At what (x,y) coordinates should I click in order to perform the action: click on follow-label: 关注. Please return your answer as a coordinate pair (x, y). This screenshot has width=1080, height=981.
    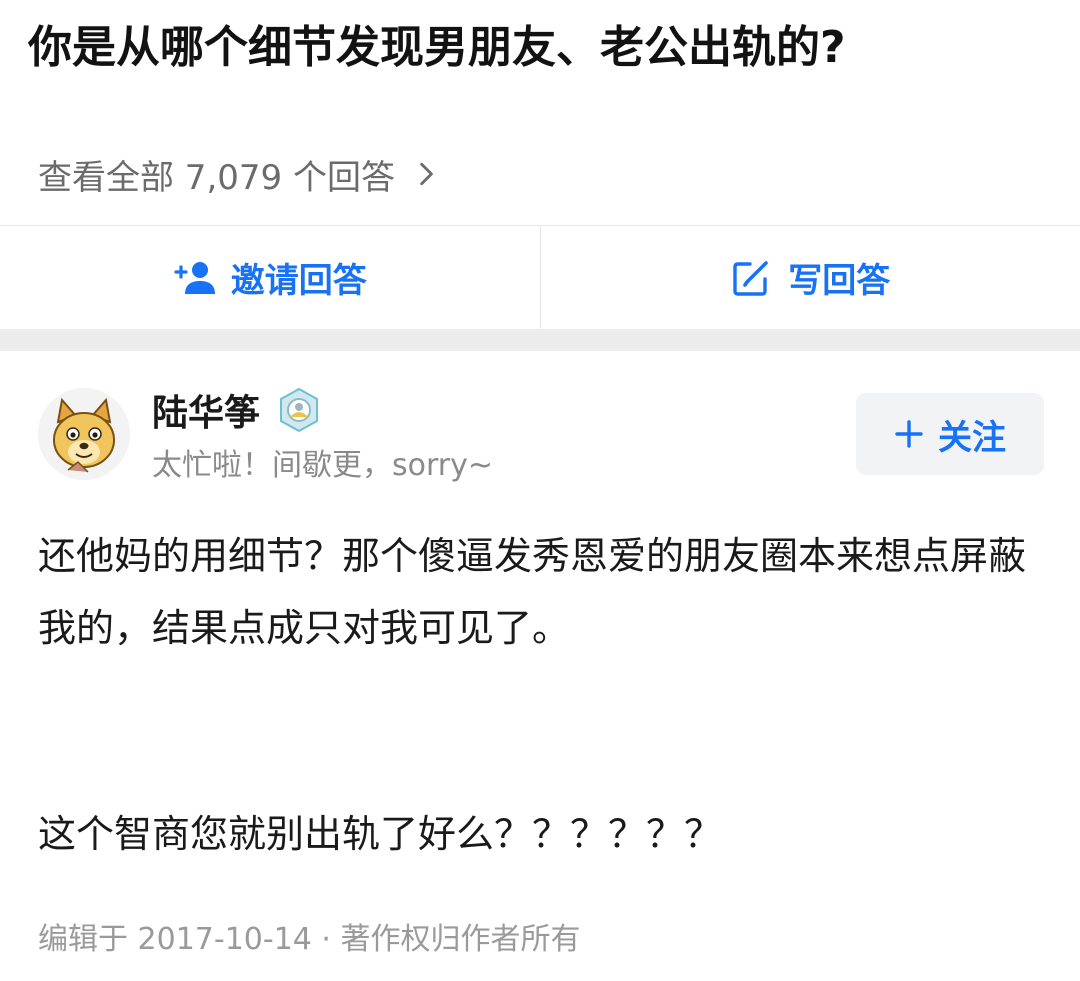
    Looking at the image, I should click on (972, 437).